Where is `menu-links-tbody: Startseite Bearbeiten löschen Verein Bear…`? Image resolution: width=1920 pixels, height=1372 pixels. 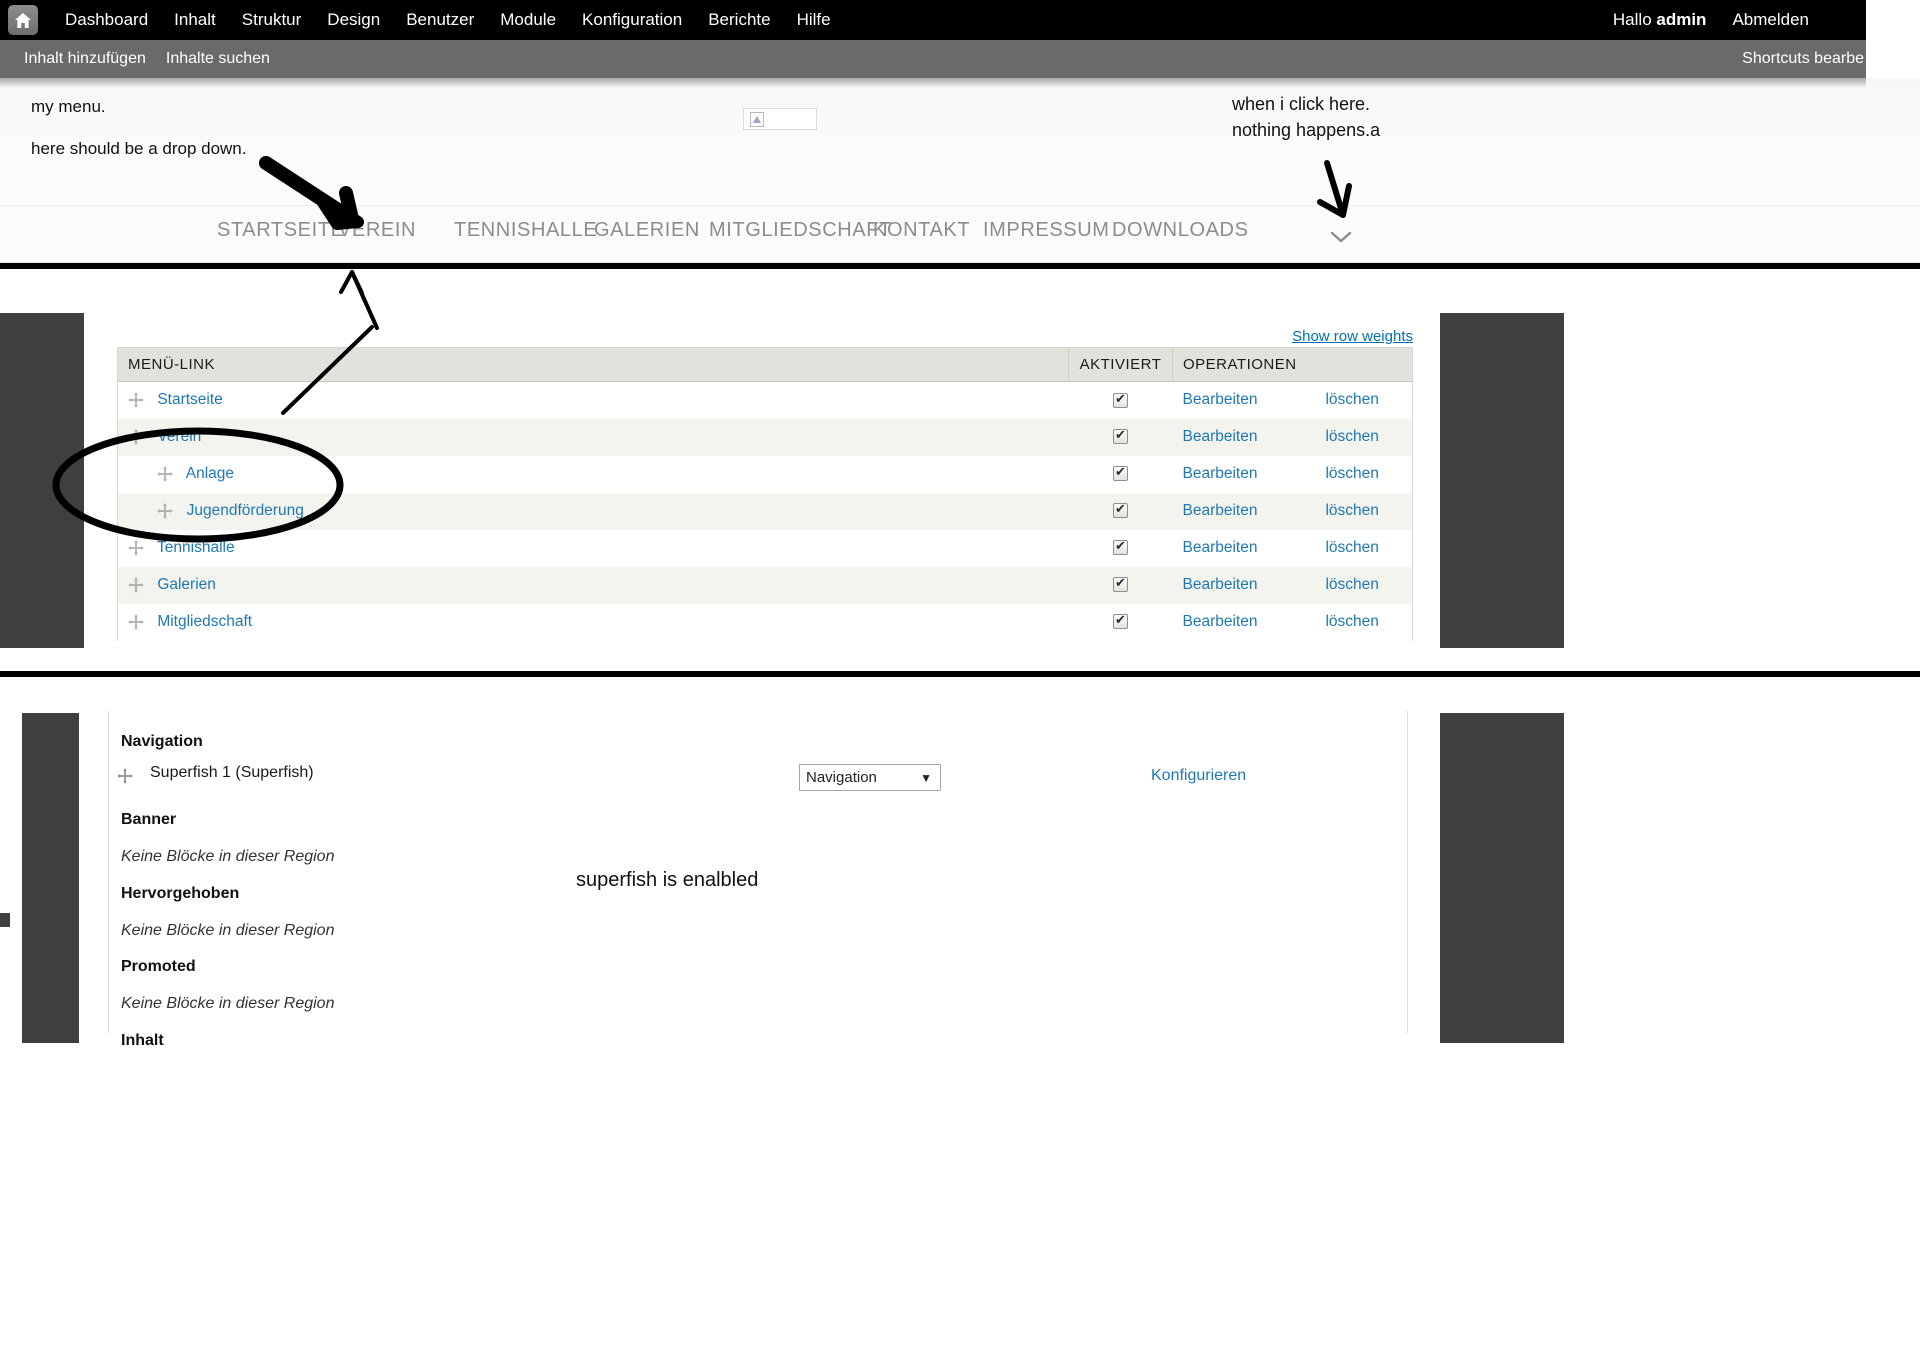 menu-links-tbody: Startseite Bearbeiten löschen Verein Bear… is located at coordinates (765, 511).